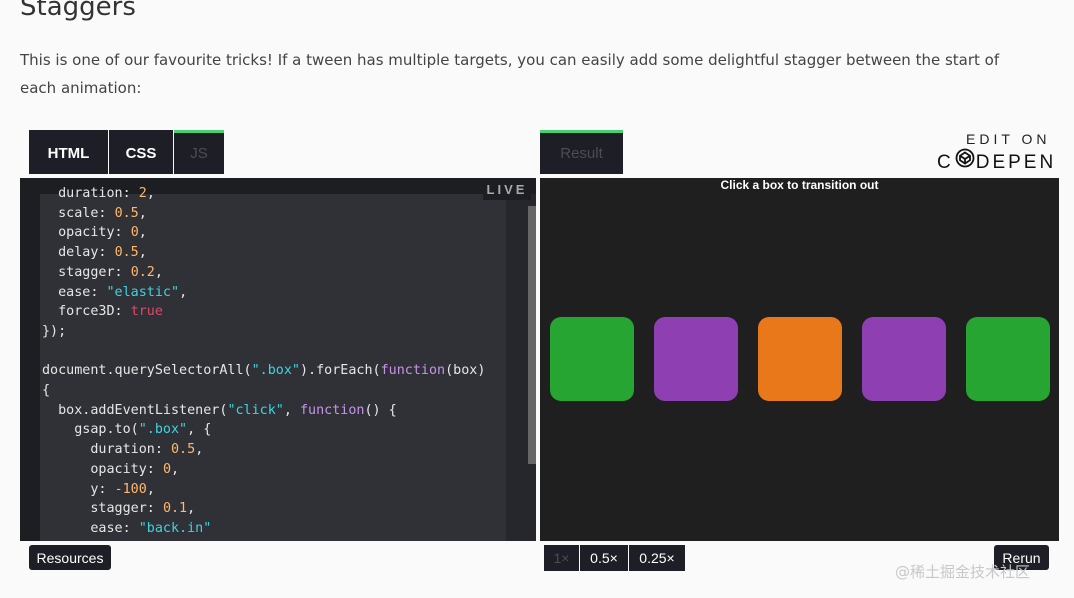 Image resolution: width=1074 pixels, height=598 pixels. I want to click on speed-controls: 1× 0.5× 0.25×, so click(614, 558).